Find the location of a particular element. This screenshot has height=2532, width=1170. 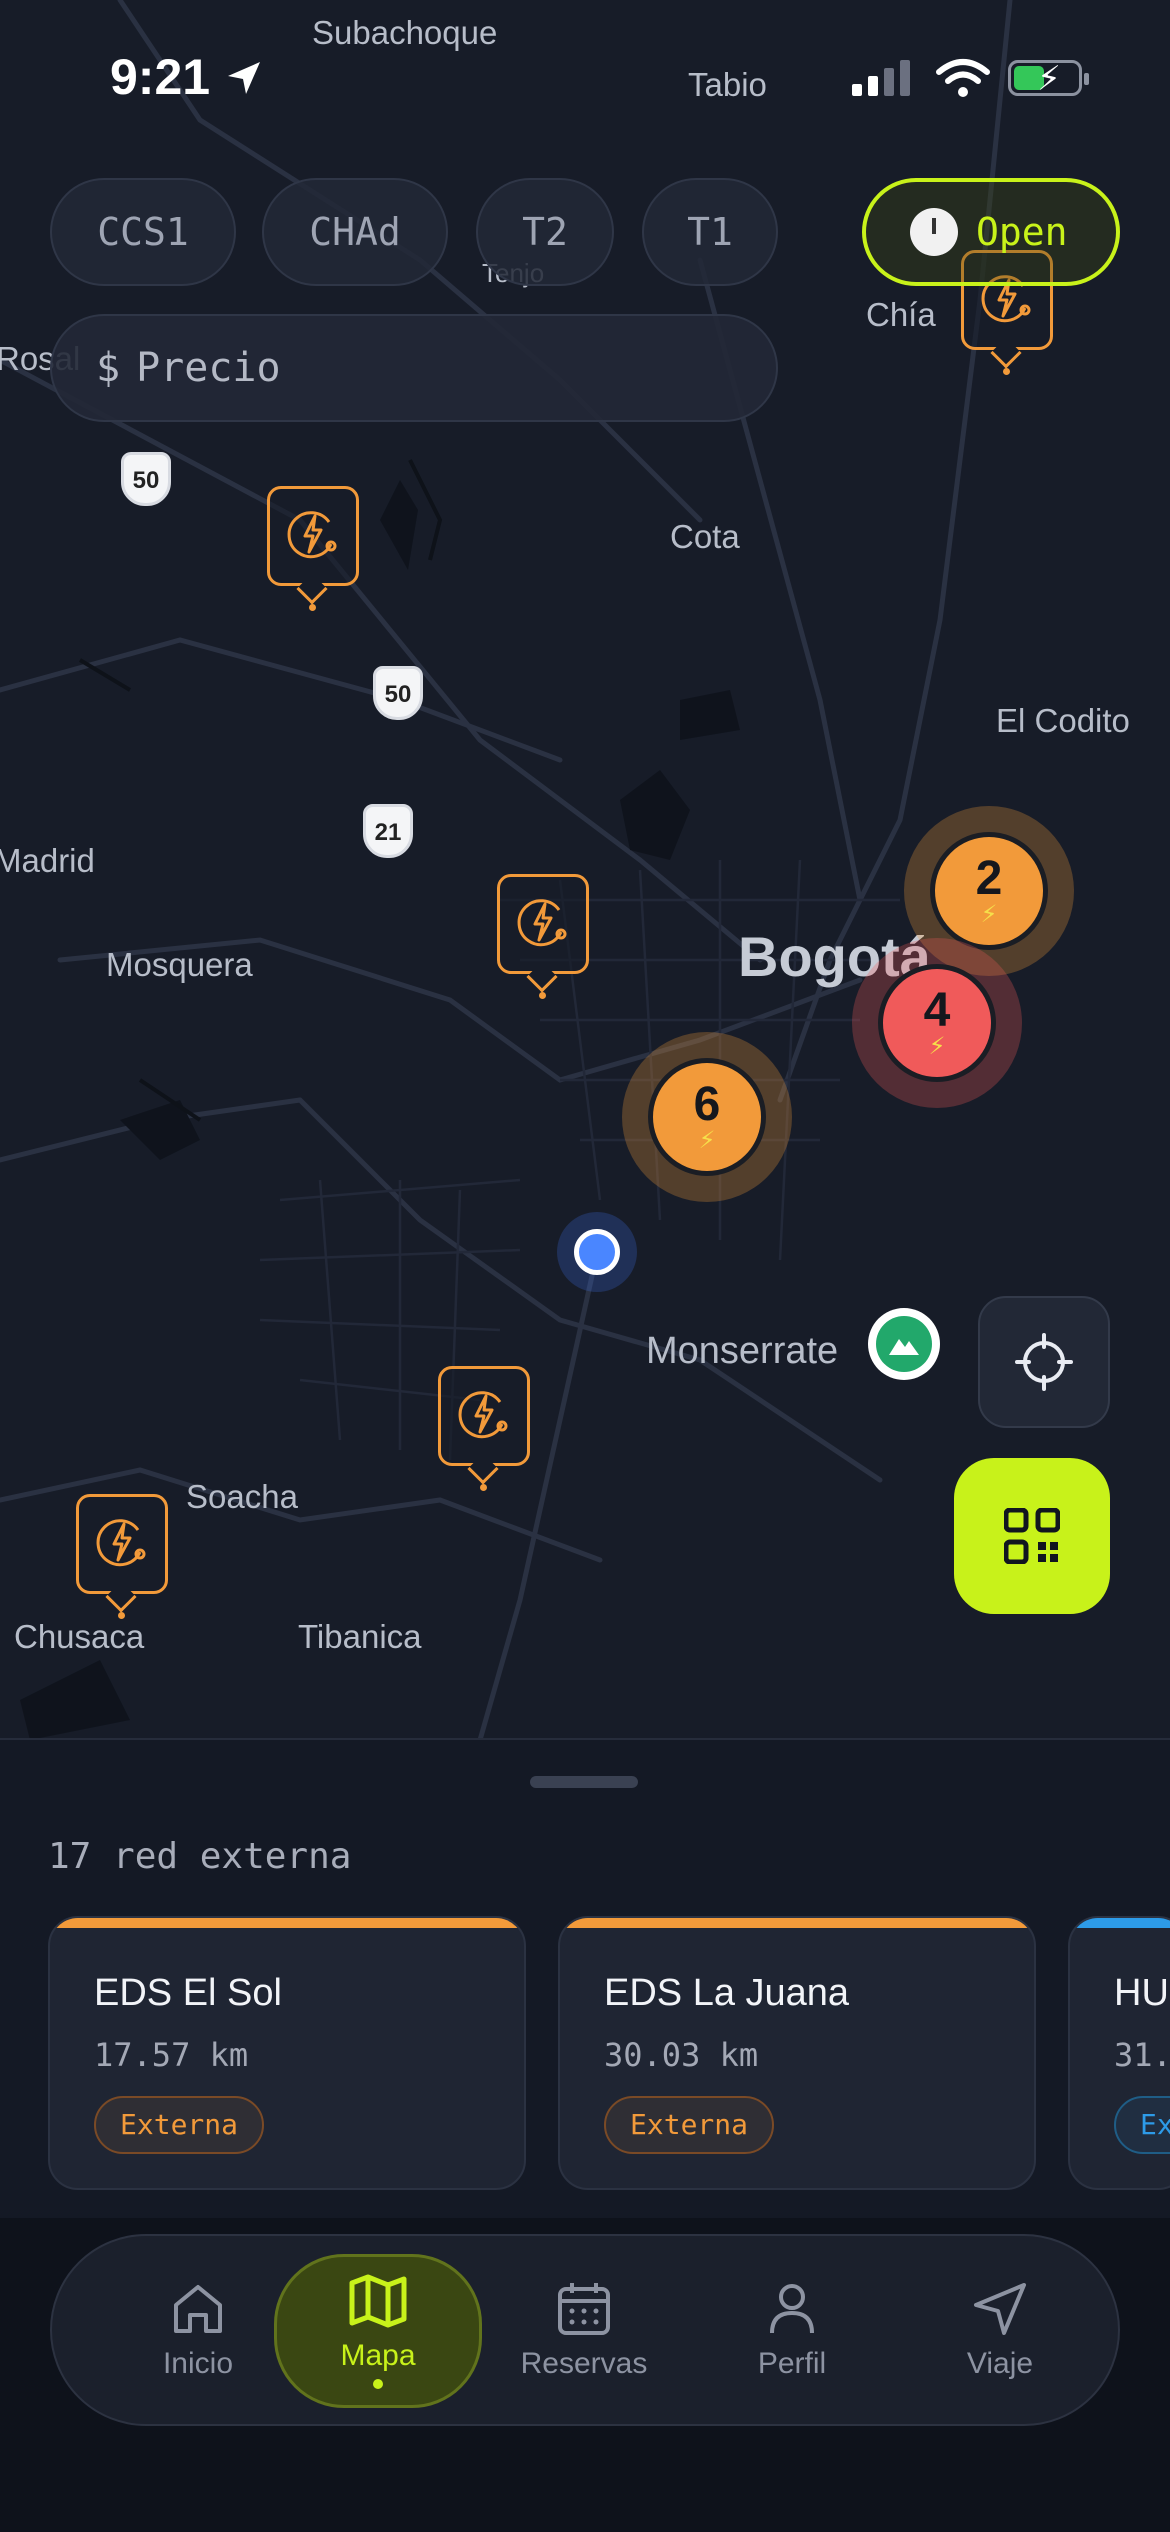

place-label: Monserrate is located at coordinates (742, 1351).